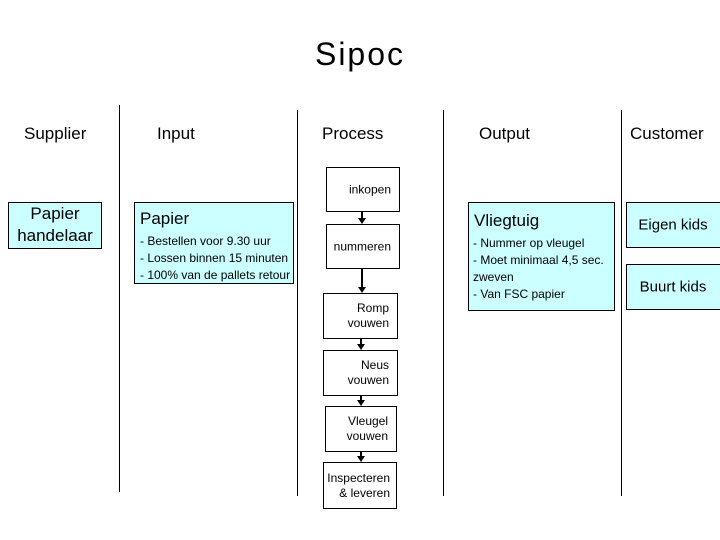 The image size is (720, 540). Describe the element at coordinates (176, 133) in the screenshot. I see `column-header-input: Input` at that location.